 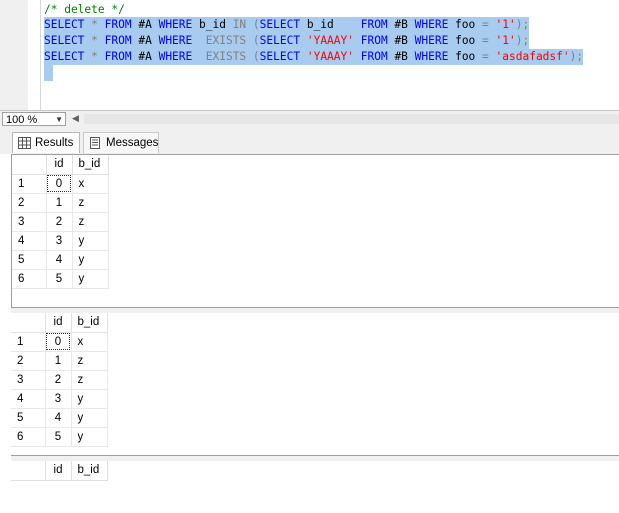 I want to click on editor-margin-line, so click(x=40, y=55).